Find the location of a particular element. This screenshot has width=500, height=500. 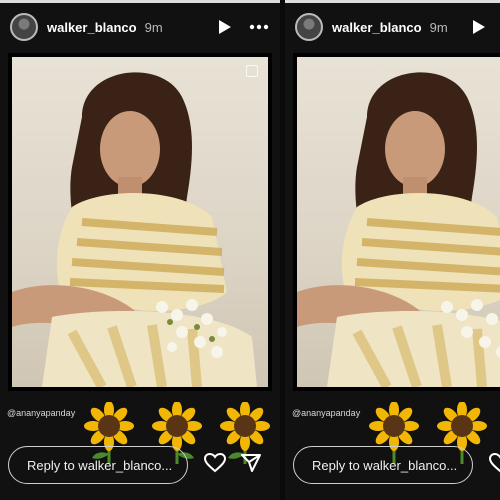

square-outline-icon is located at coordinates (252, 71).